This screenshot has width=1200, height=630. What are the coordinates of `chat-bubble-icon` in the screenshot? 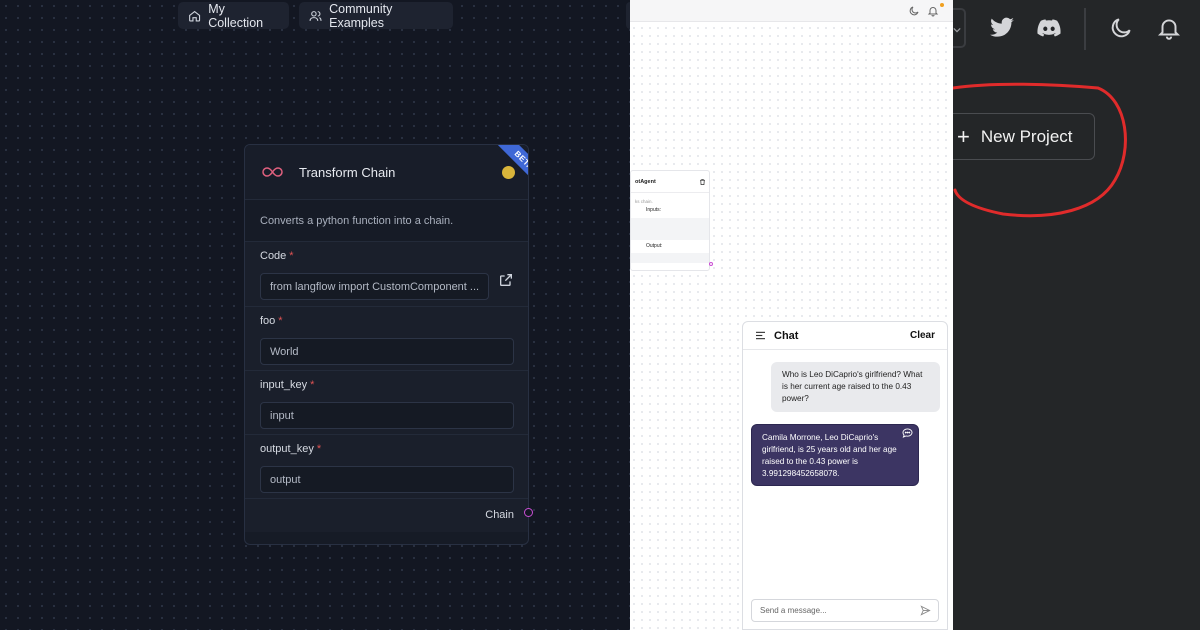 It's located at (907, 433).